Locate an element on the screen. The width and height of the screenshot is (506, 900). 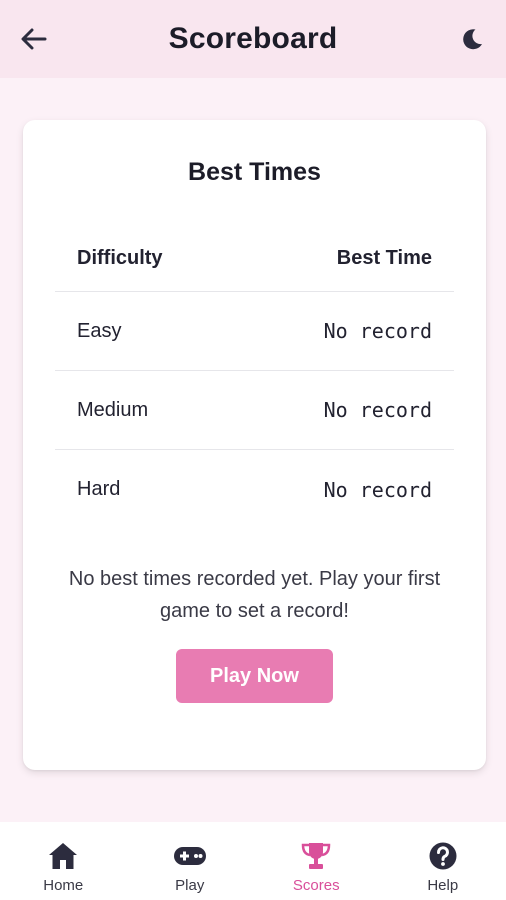
home-icon is located at coordinates (63, 856).